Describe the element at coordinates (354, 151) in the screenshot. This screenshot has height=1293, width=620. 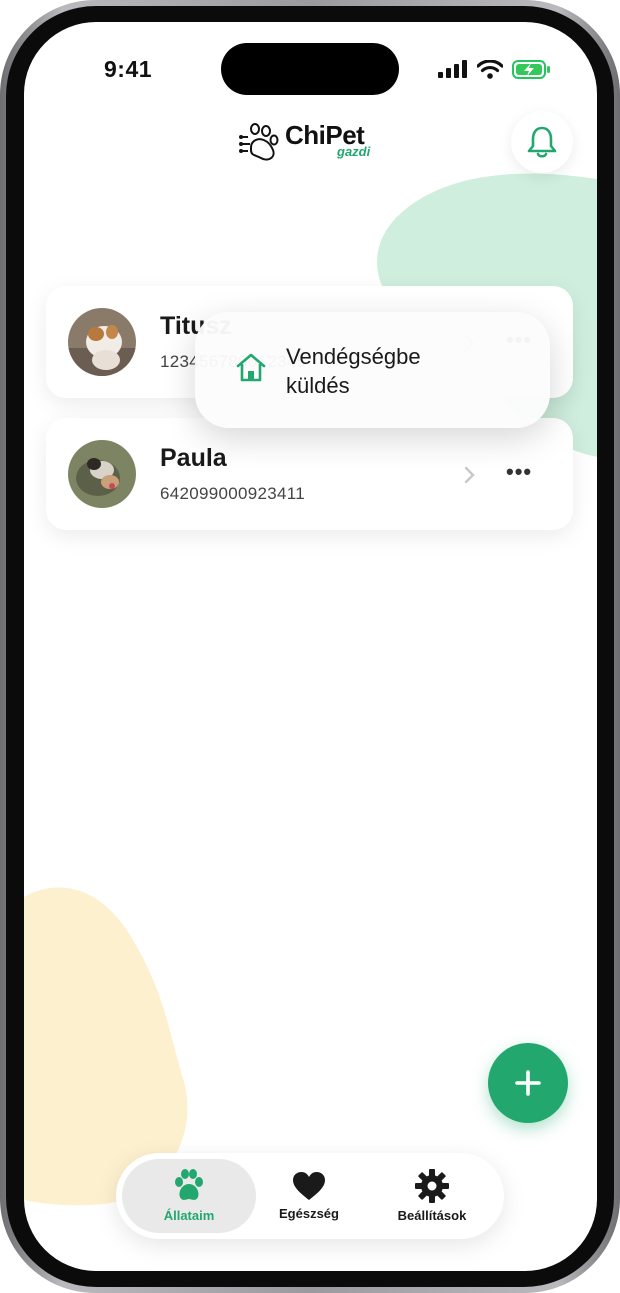
I see `logo-subtitle: gazdi` at that location.